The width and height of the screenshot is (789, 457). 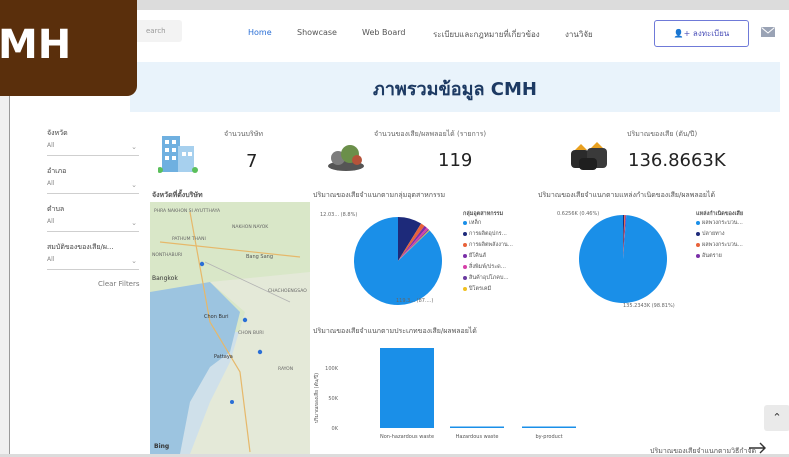 What do you see at coordinates (119, 284) in the screenshot?
I see `clear-filters-button: Clear Filters` at bounding box center [119, 284].